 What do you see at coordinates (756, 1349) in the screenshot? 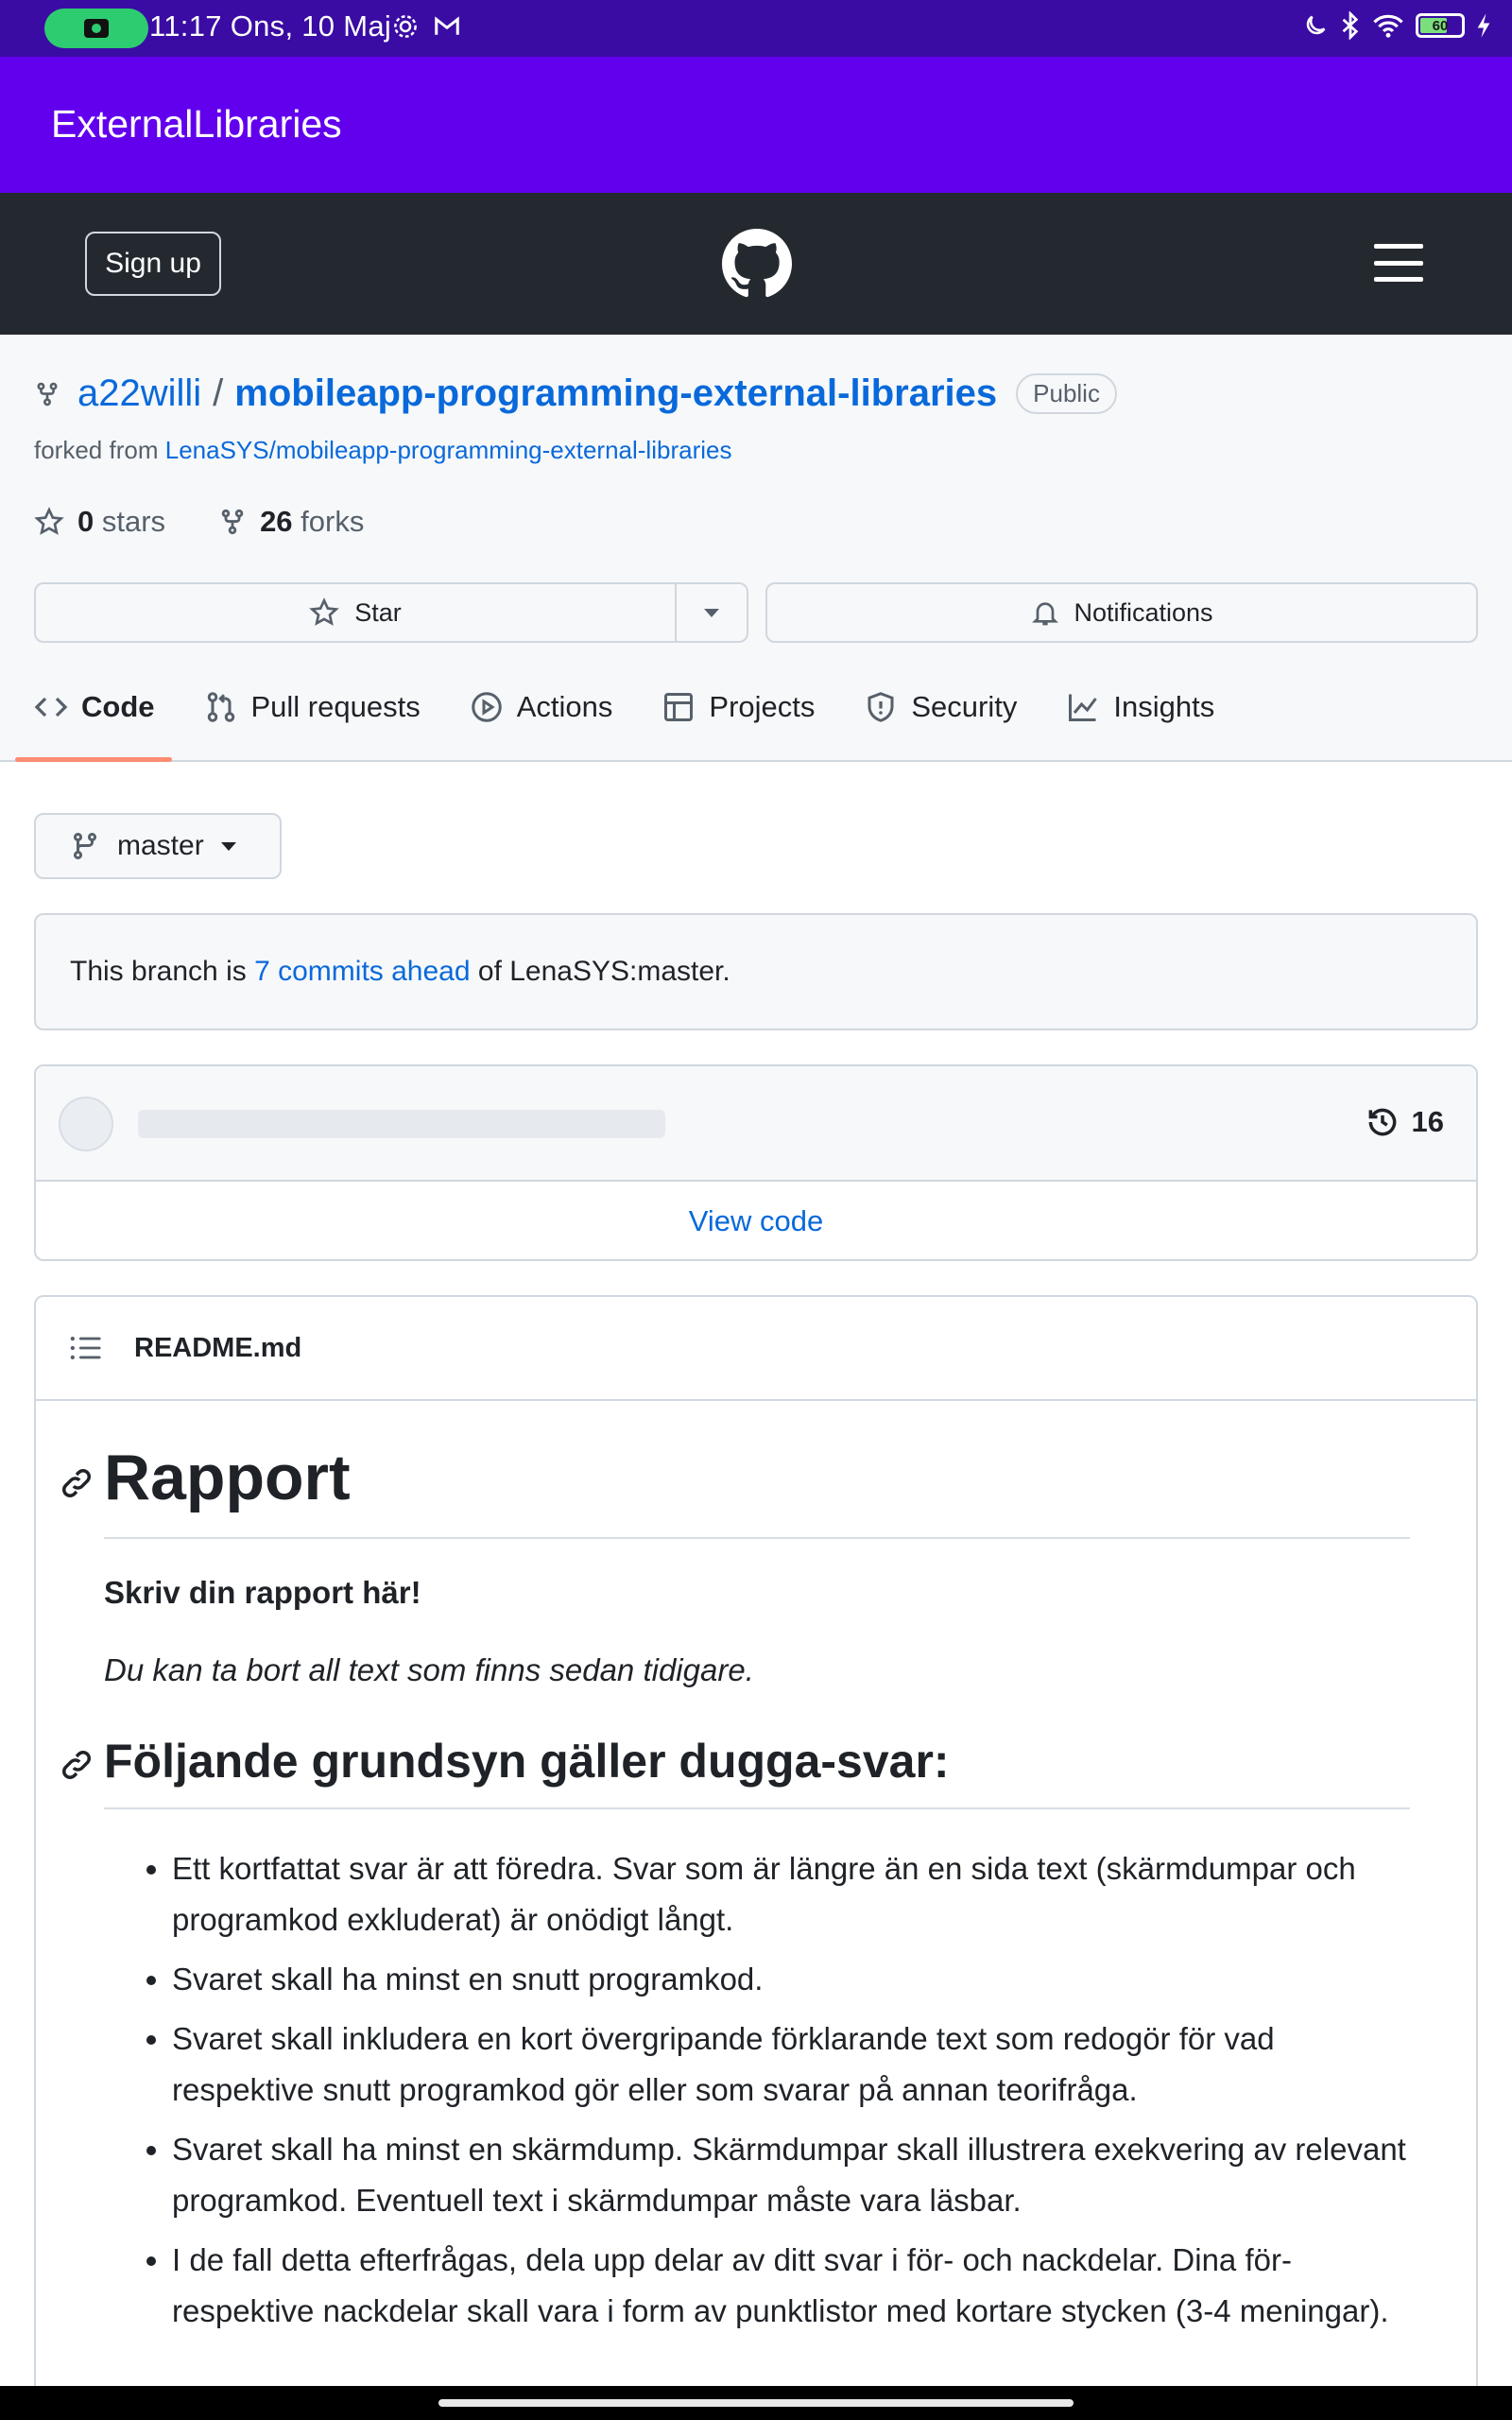
I see `readme-header: README.md` at bounding box center [756, 1349].